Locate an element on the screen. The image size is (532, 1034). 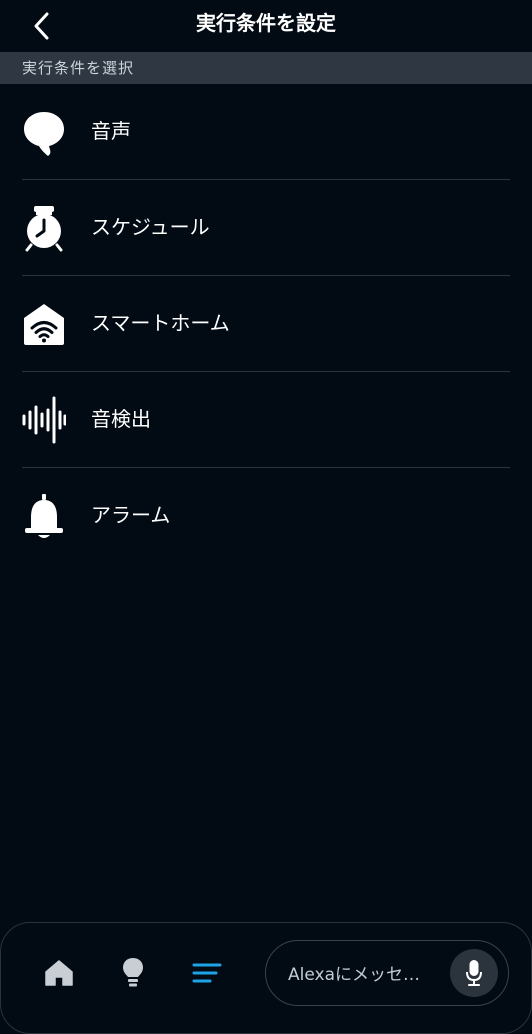
microphone-button is located at coordinates (474, 973).